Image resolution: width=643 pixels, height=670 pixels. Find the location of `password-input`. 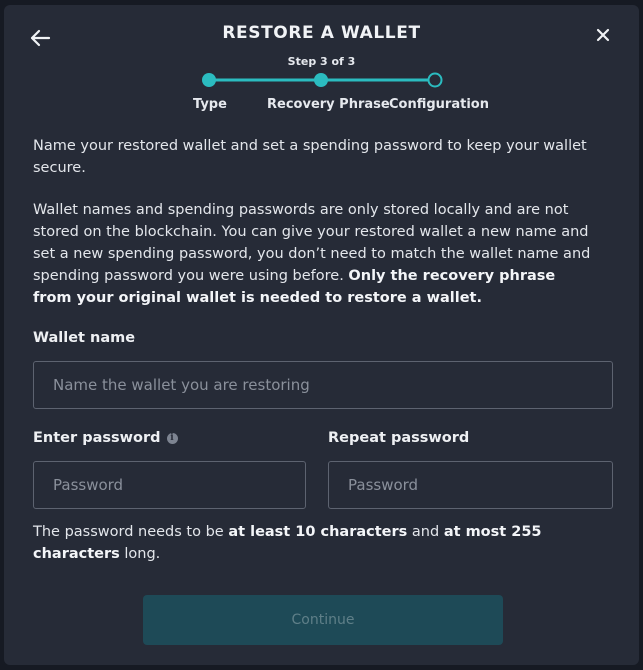

password-input is located at coordinates (169, 485).